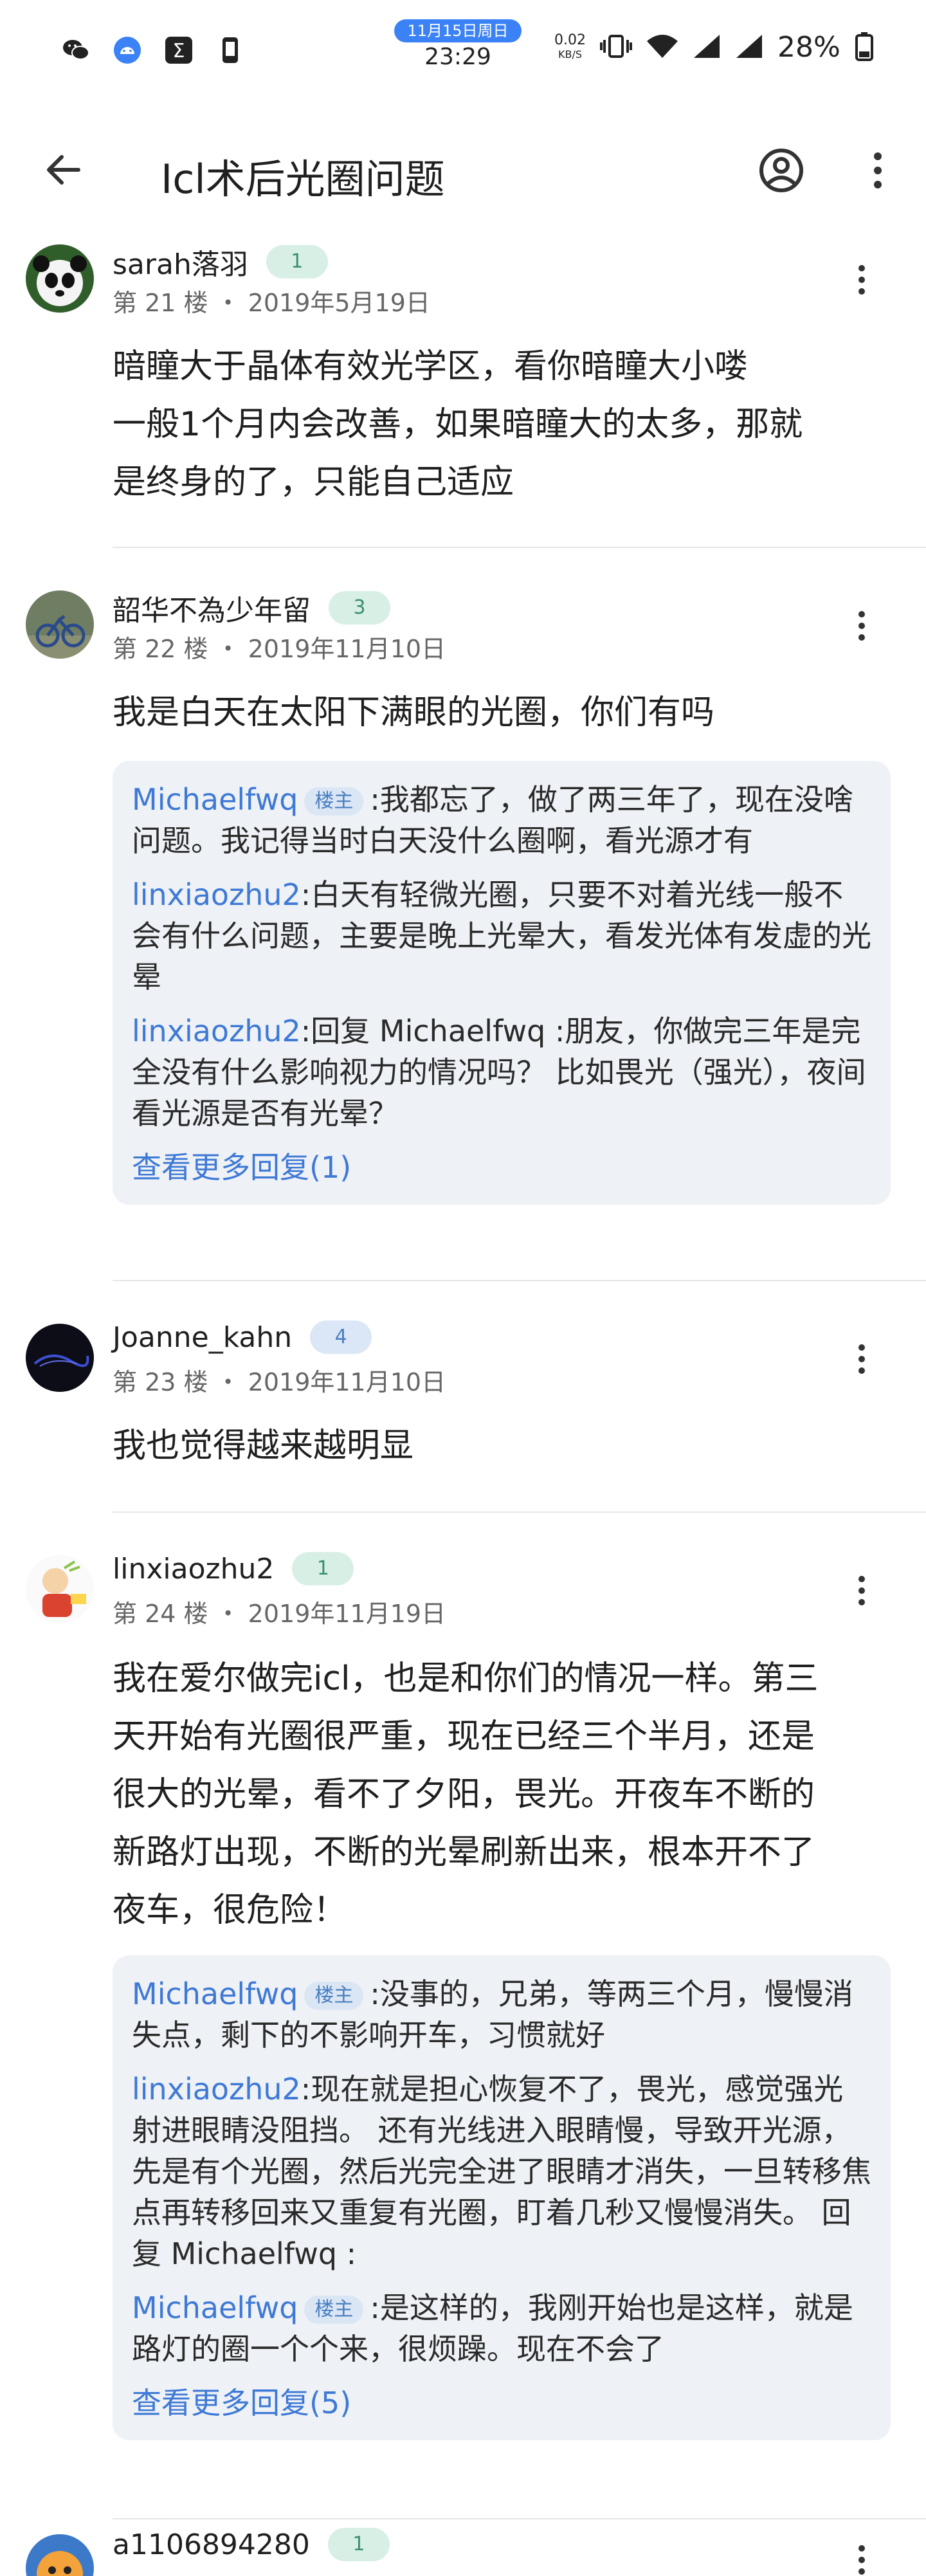 The image size is (926, 2576). Describe the element at coordinates (615, 48) in the screenshot. I see `vibrate-icon` at that location.